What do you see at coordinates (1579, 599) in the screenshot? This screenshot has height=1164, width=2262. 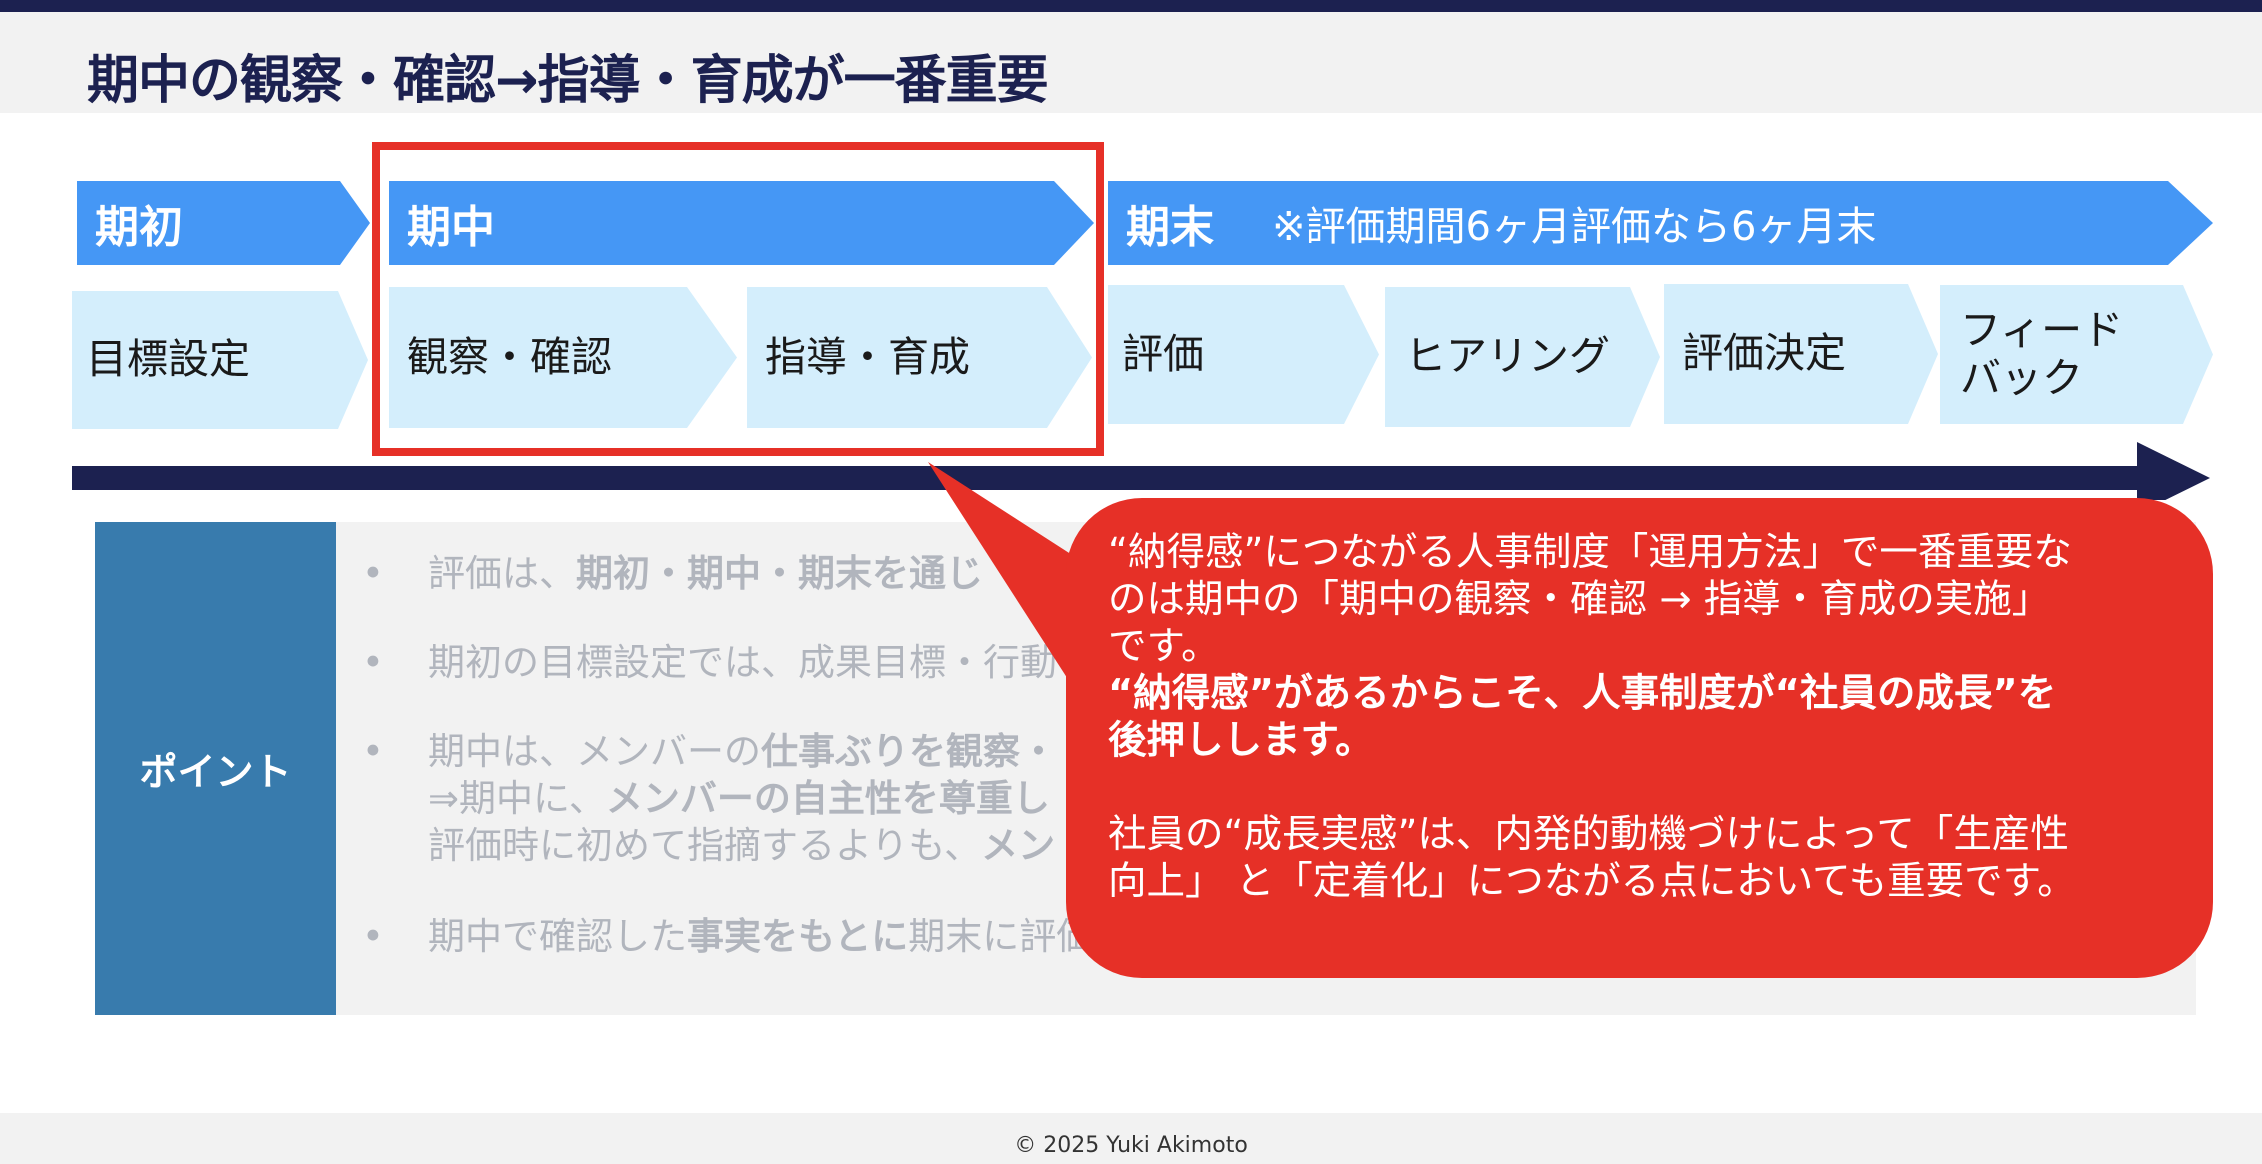 I see `callout-line: のは期中の「期中の観察・確認 → 指導・育成の実施」` at bounding box center [1579, 599].